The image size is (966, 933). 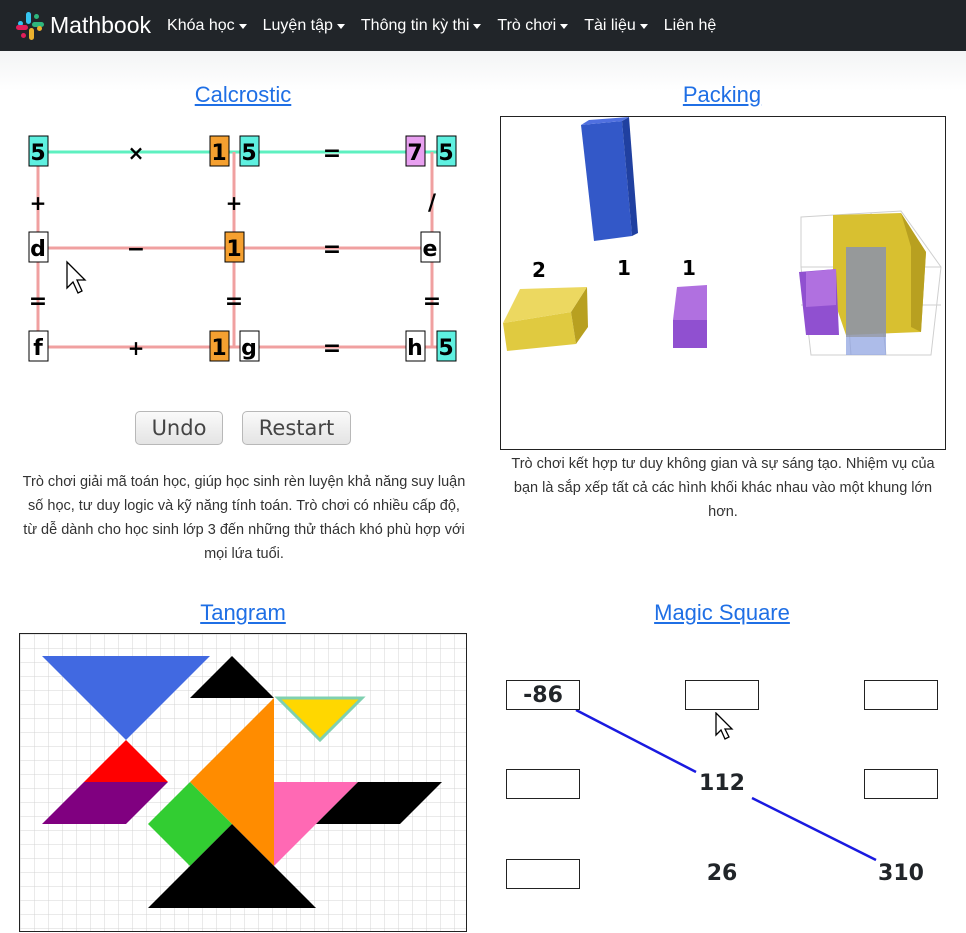 I want to click on header-fade, so click(x=483, y=71).